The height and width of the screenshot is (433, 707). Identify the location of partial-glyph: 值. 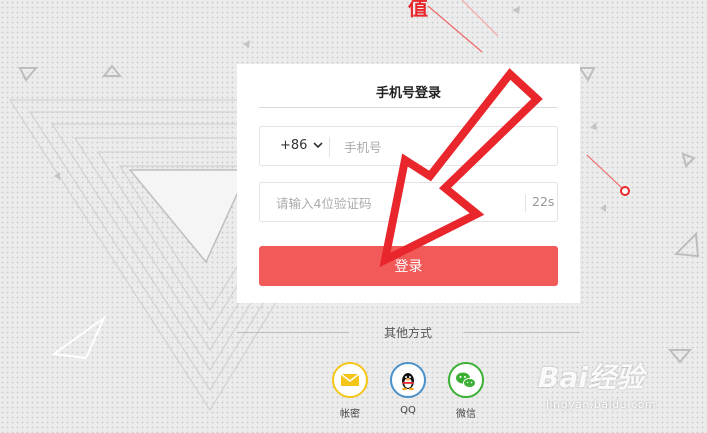
(418, 10).